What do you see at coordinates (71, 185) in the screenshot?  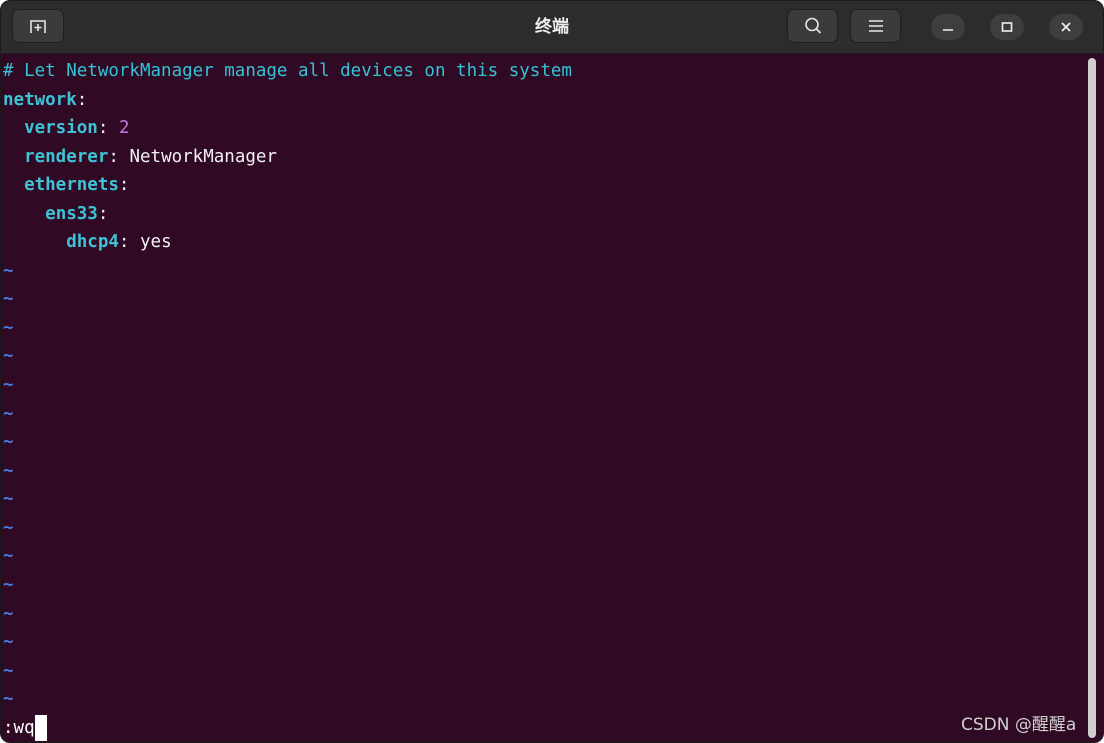 I see `yaml-key-ethernets: ethernets` at bounding box center [71, 185].